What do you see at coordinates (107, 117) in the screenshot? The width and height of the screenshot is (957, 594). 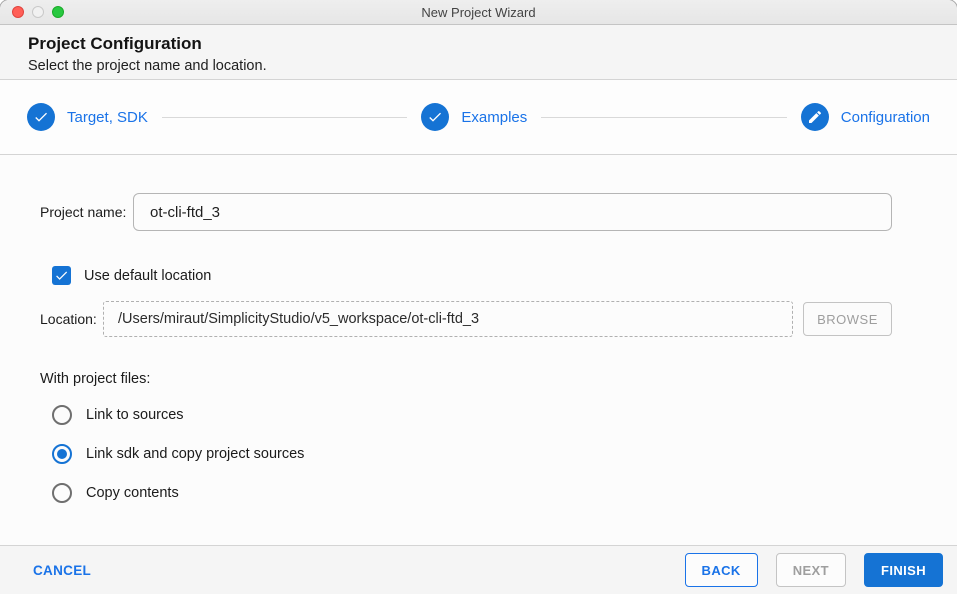 I see `step-label: Target, SDK` at bounding box center [107, 117].